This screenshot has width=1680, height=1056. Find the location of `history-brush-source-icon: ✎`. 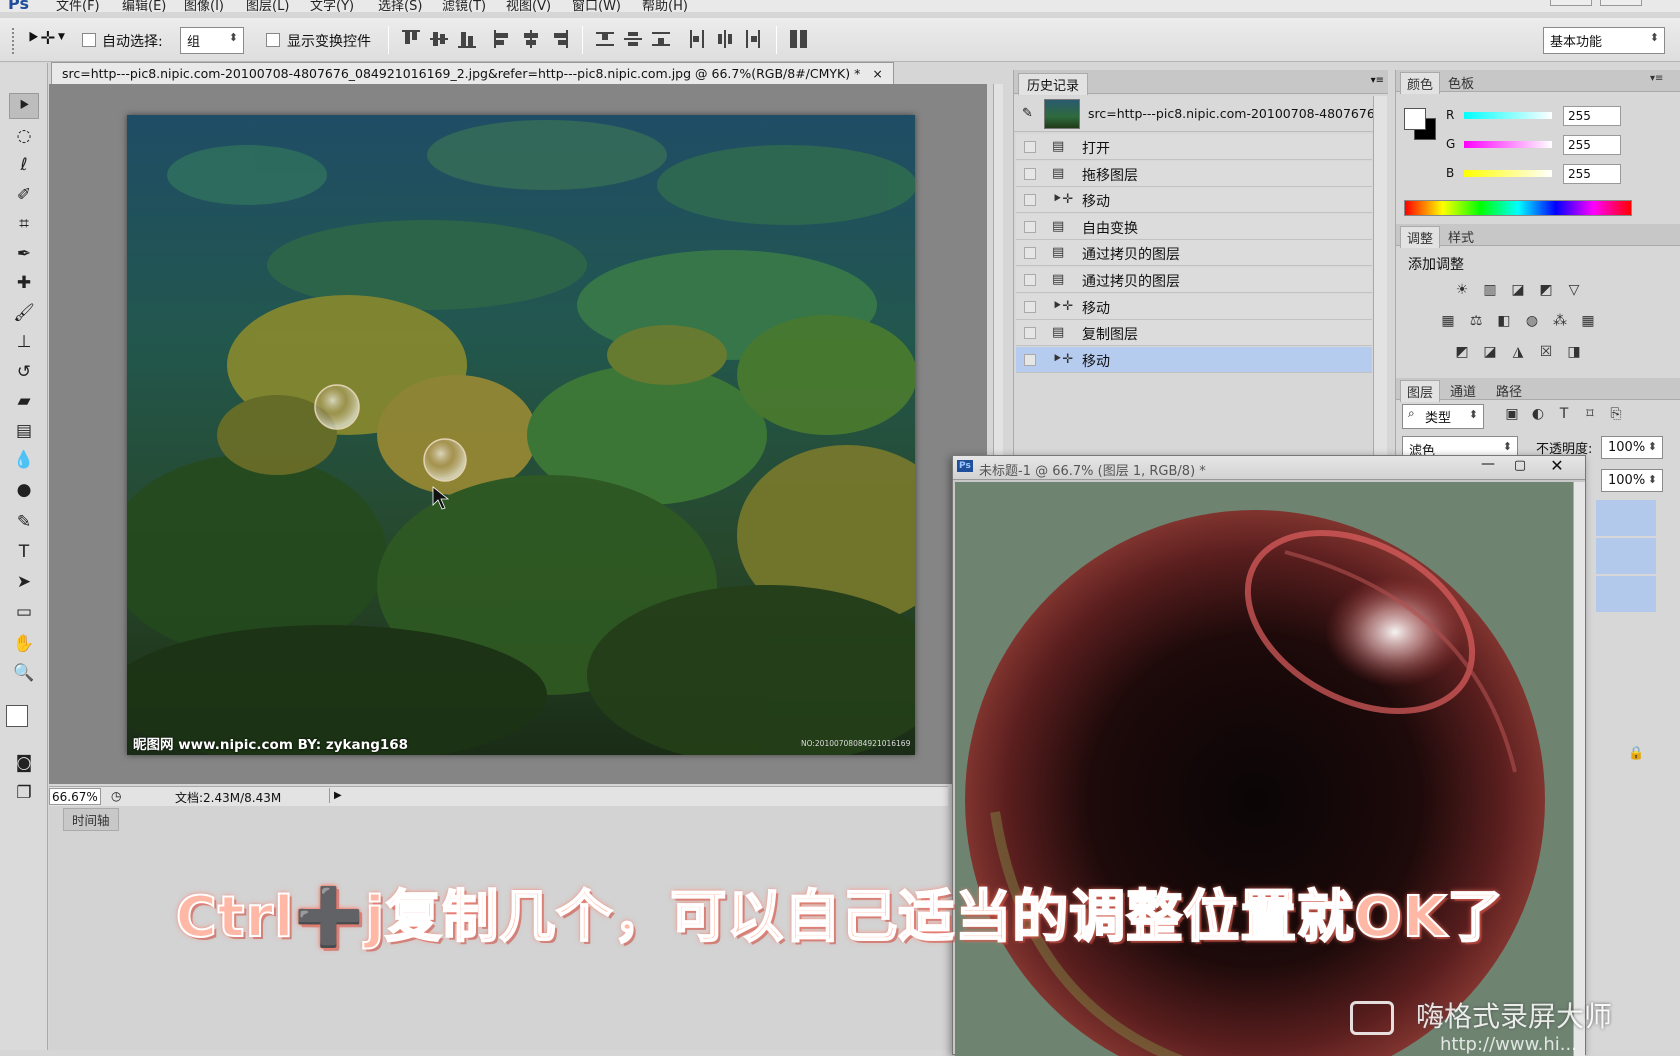

history-brush-source-icon: ✎ is located at coordinates (1027, 113).